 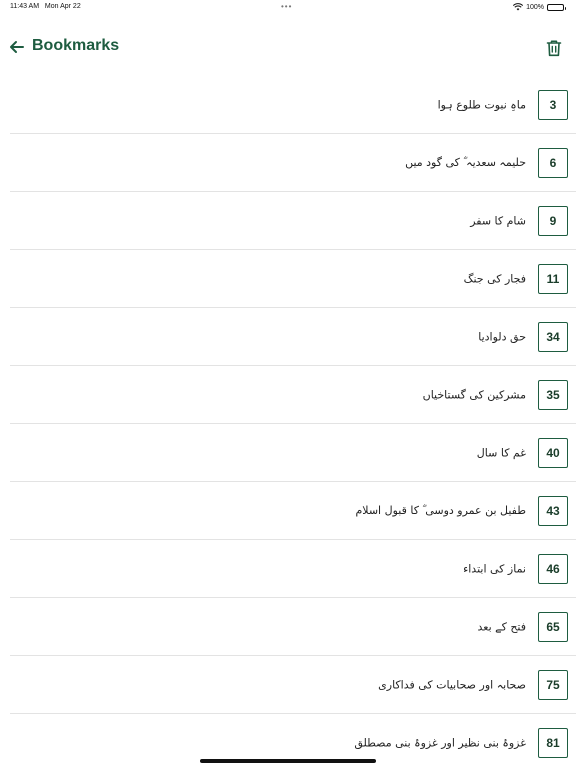 I want to click on bookmark-page-number: 40, so click(x=553, y=452).